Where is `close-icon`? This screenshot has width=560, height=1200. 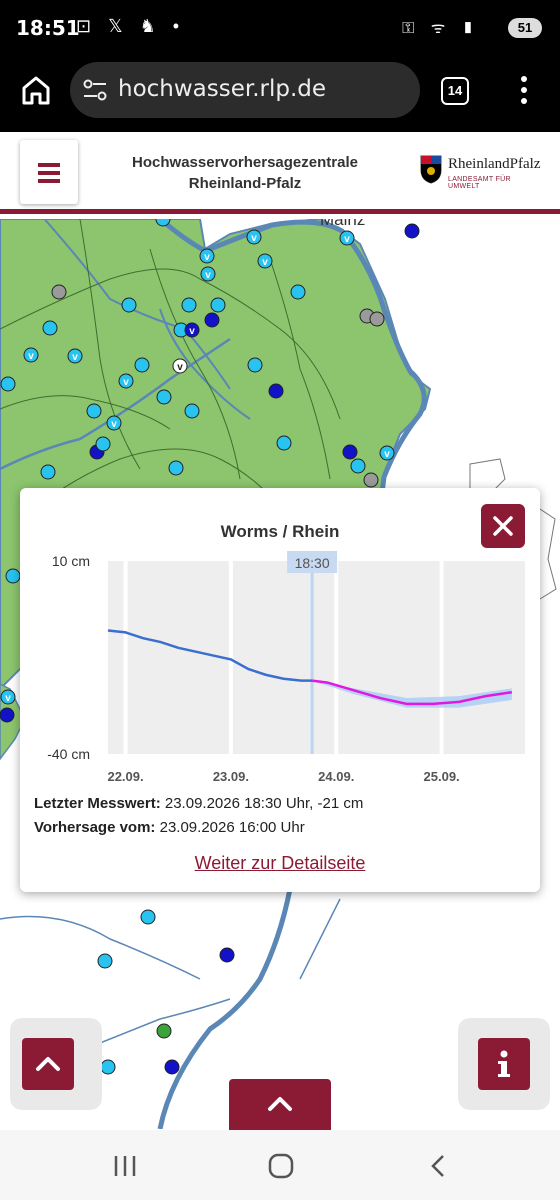
close-icon is located at coordinates (503, 526).